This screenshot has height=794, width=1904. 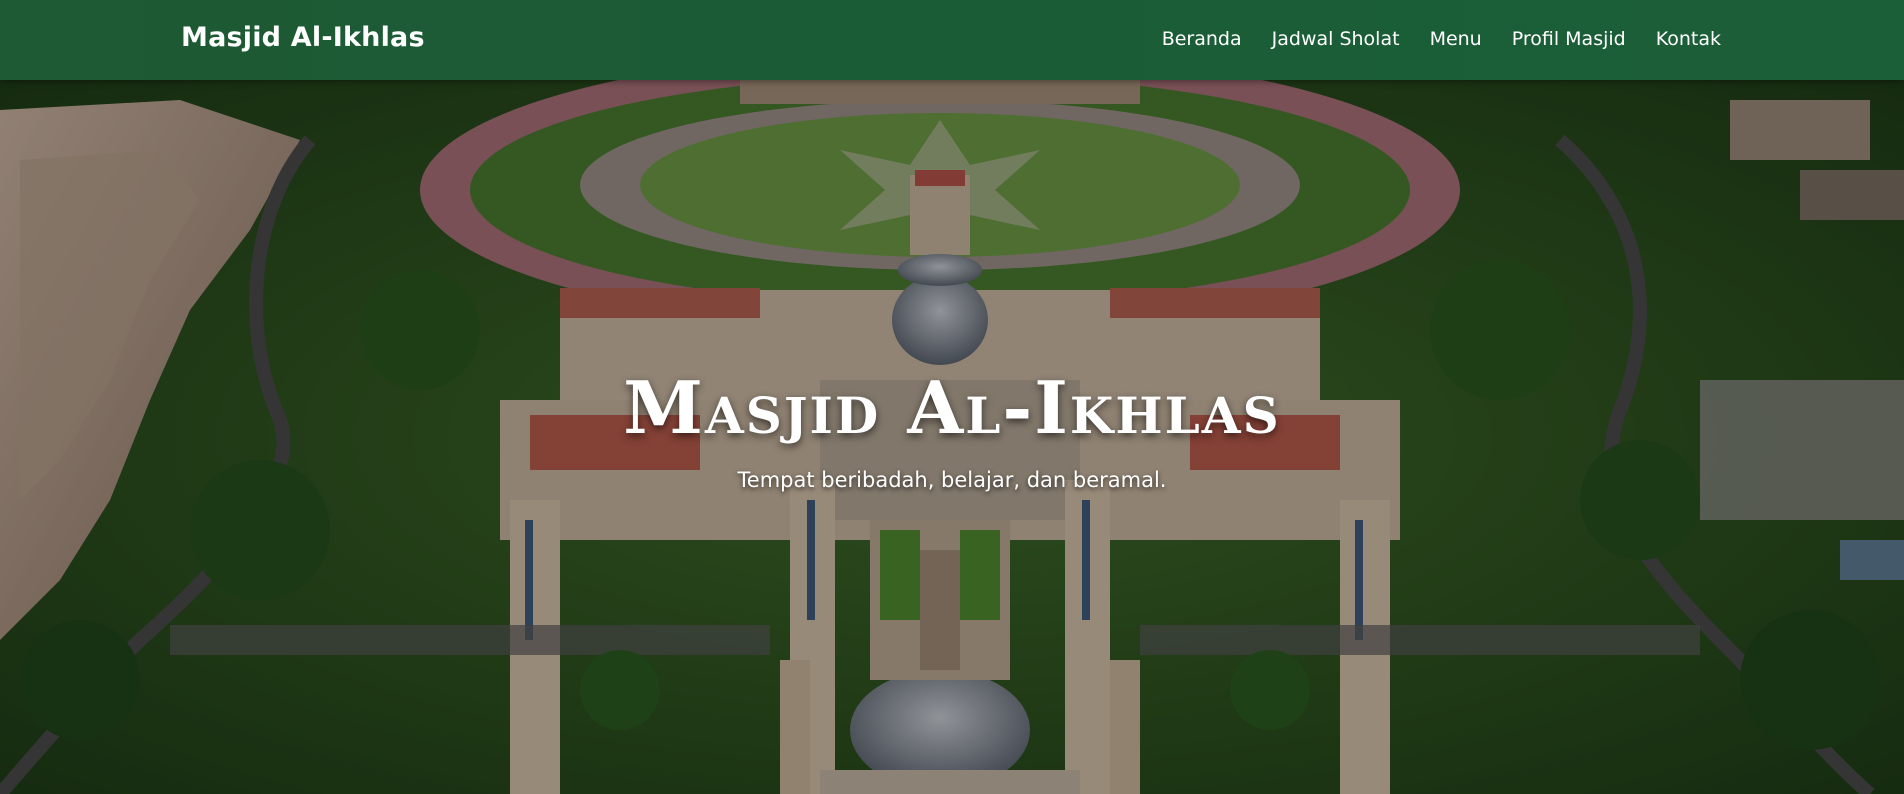 What do you see at coordinates (952, 480) in the screenshot?
I see `hero-subtitle: Tempat beribadah, belajar, dan beramal.` at bounding box center [952, 480].